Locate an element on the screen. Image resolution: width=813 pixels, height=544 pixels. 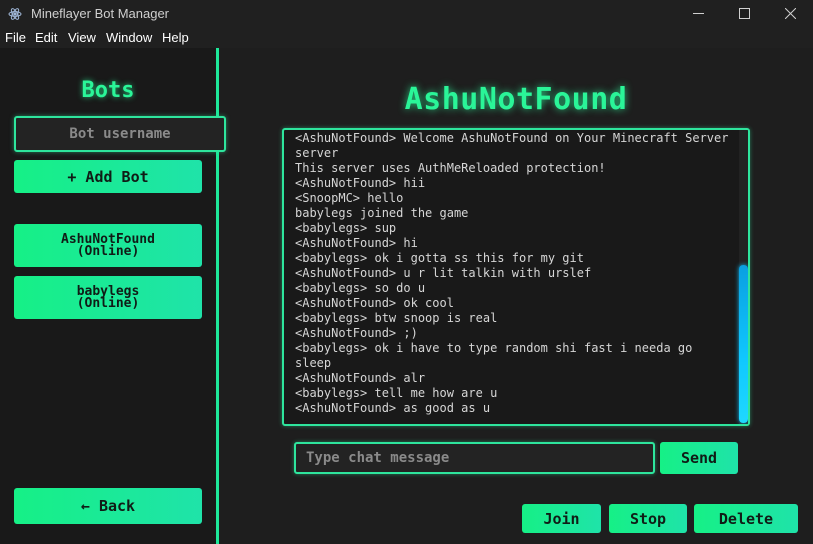
bot-username-input is located at coordinates (120, 134).